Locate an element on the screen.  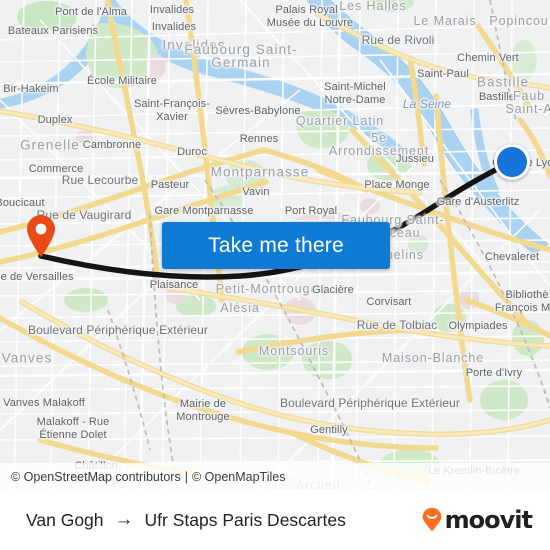
moovit-pin-icon is located at coordinates (432, 519).